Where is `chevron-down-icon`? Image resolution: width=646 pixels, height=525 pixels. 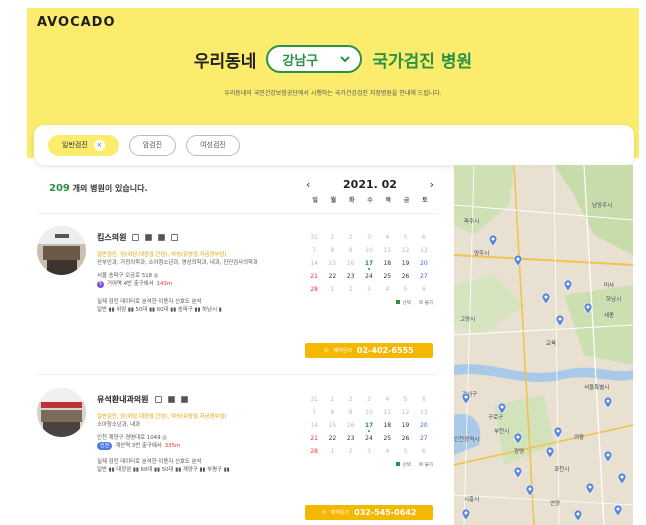
chevron-down-icon is located at coordinates (345, 59).